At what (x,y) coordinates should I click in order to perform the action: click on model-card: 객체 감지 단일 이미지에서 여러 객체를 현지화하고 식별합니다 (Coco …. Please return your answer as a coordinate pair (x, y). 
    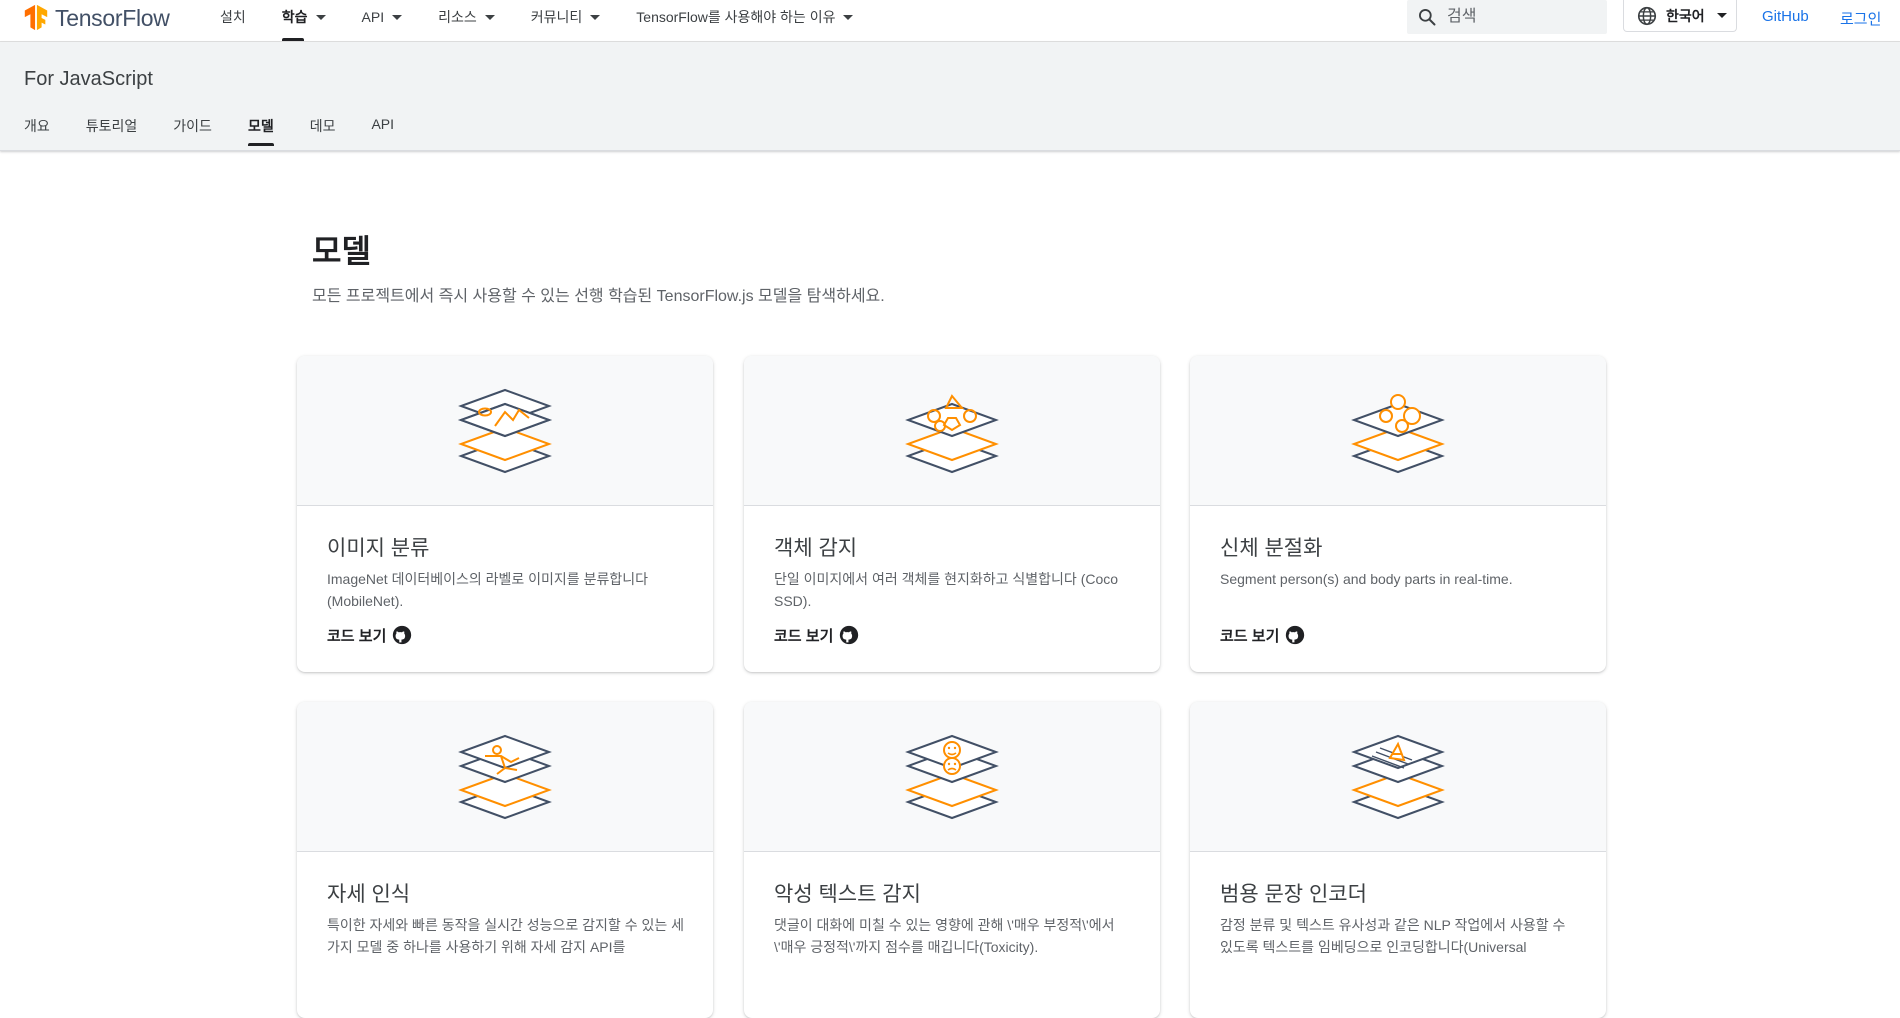
    Looking at the image, I should click on (952, 514).